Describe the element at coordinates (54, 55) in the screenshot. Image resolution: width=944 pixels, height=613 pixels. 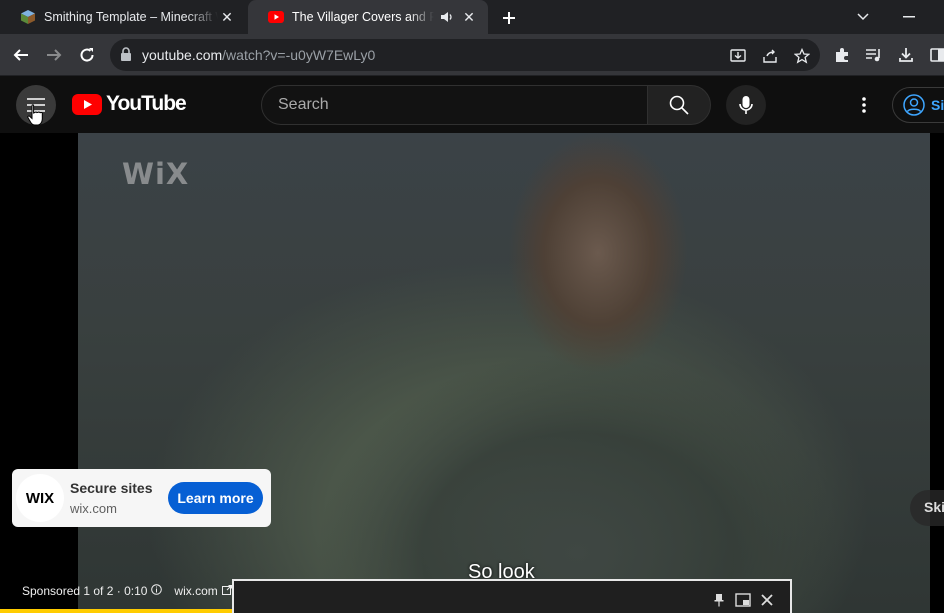
I see `forward-arrow-icon` at that location.